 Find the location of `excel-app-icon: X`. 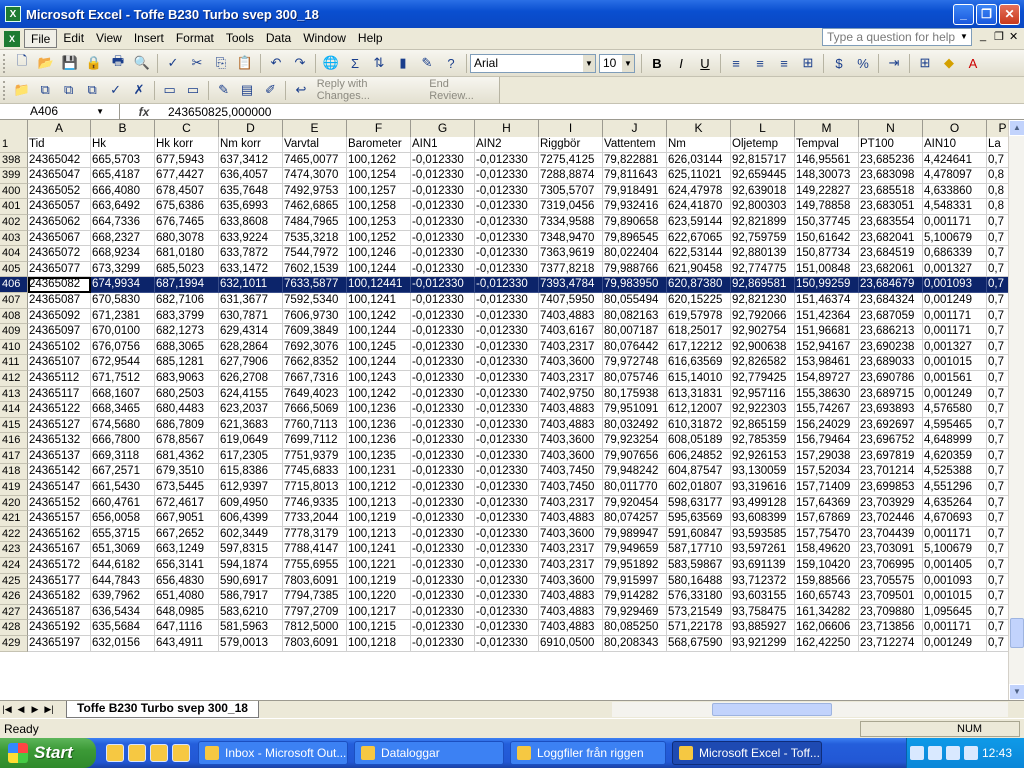

excel-app-icon: X is located at coordinates (13, 14).